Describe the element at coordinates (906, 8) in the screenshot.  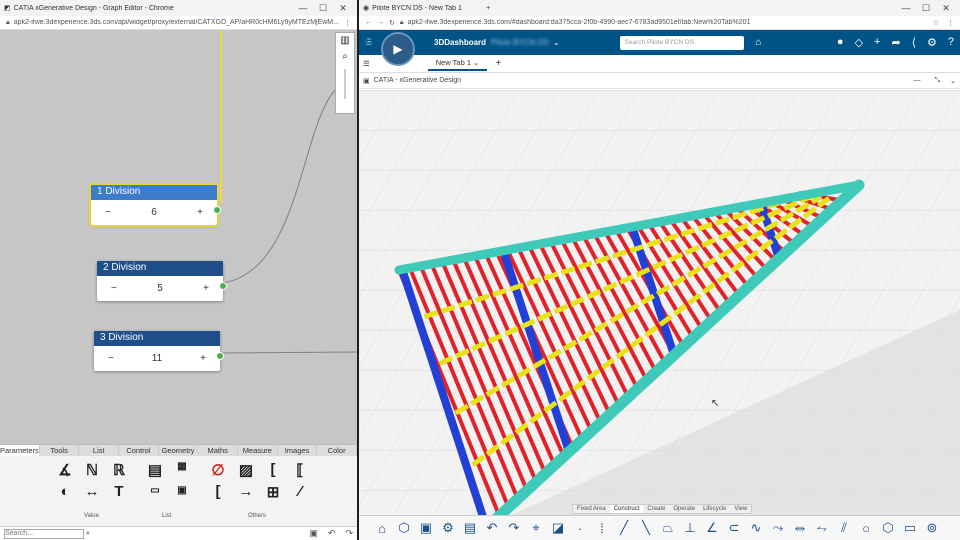
I see `minimize-icon: —` at that location.